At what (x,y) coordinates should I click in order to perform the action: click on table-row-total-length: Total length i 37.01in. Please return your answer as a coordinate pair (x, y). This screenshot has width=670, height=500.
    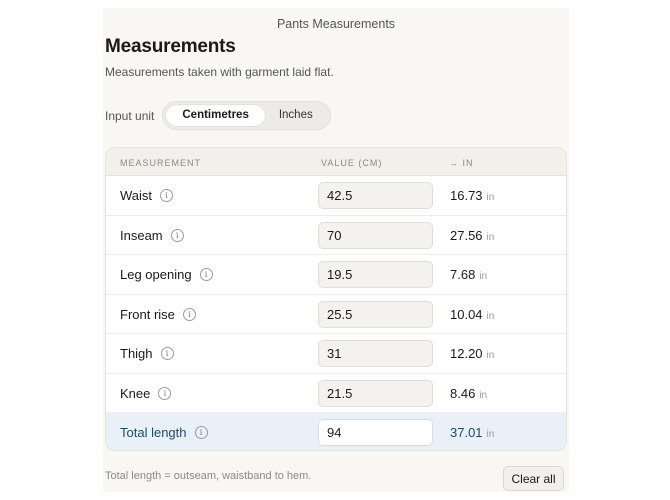
    Looking at the image, I should click on (336, 431).